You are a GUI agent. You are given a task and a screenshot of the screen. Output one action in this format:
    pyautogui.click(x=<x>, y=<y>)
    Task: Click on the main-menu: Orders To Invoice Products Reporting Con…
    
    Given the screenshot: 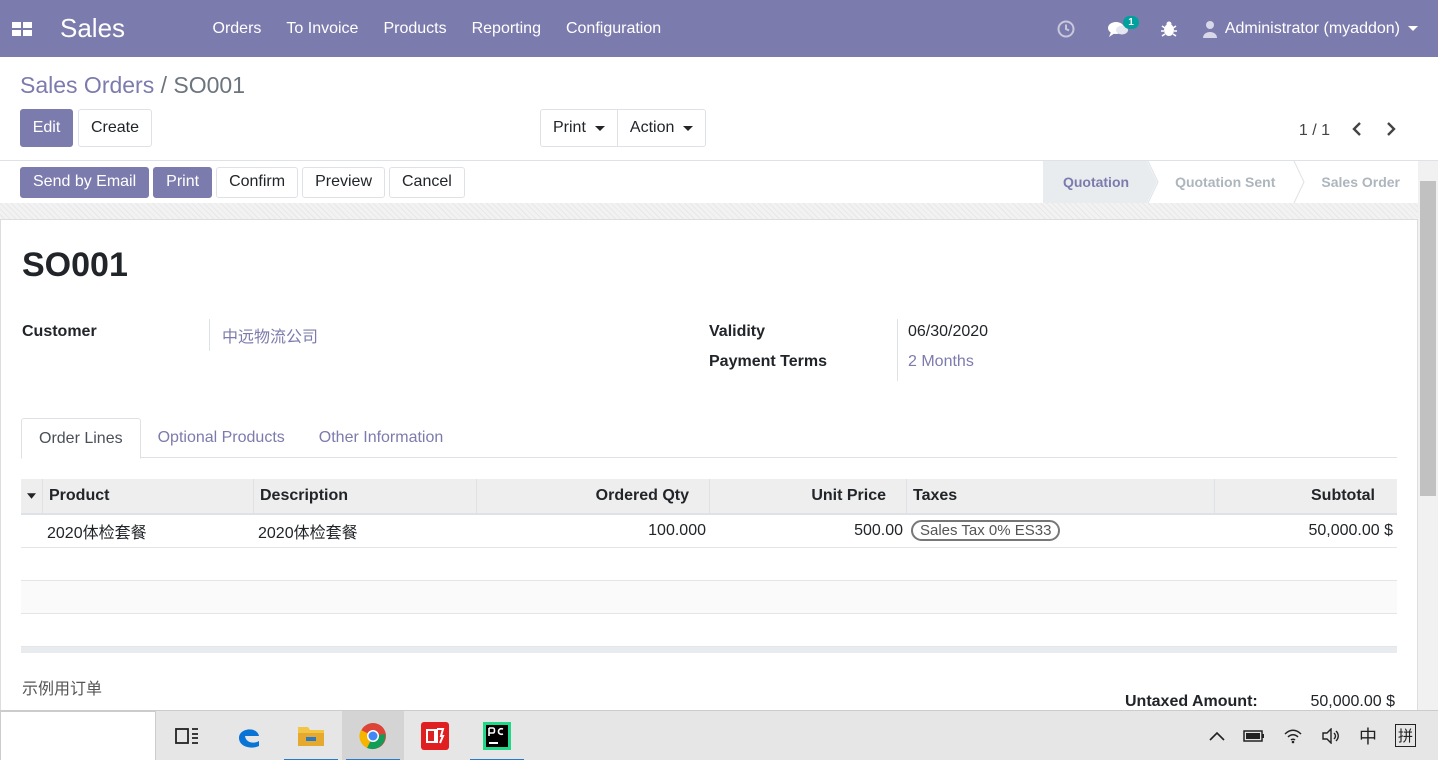 What is the action you would take?
    pyautogui.click(x=437, y=29)
    